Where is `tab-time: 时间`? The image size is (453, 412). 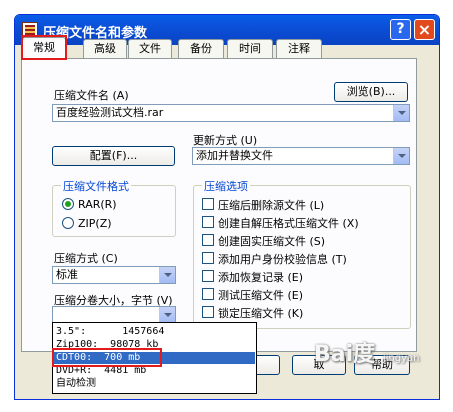 tab-time: 时间 is located at coordinates (250, 48).